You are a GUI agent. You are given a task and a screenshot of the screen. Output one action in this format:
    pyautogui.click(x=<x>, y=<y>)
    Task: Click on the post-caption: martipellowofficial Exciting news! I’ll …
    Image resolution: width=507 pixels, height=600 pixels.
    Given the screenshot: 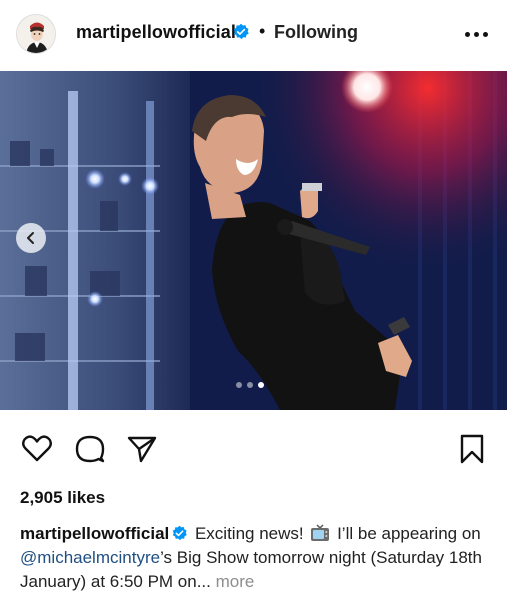 What is the action you would take?
    pyautogui.click(x=257, y=558)
    